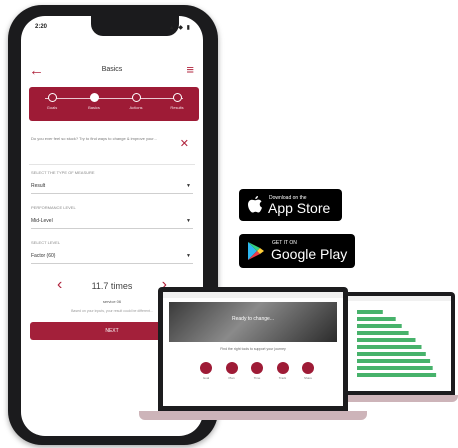  What do you see at coordinates (177, 107) in the screenshot?
I see `step-label: Results` at bounding box center [177, 107].